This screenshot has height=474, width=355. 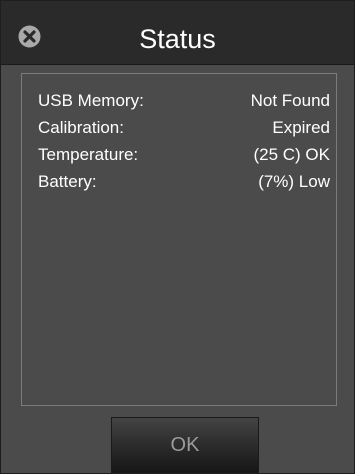 What do you see at coordinates (301, 127) in the screenshot?
I see `status-value: Expired` at bounding box center [301, 127].